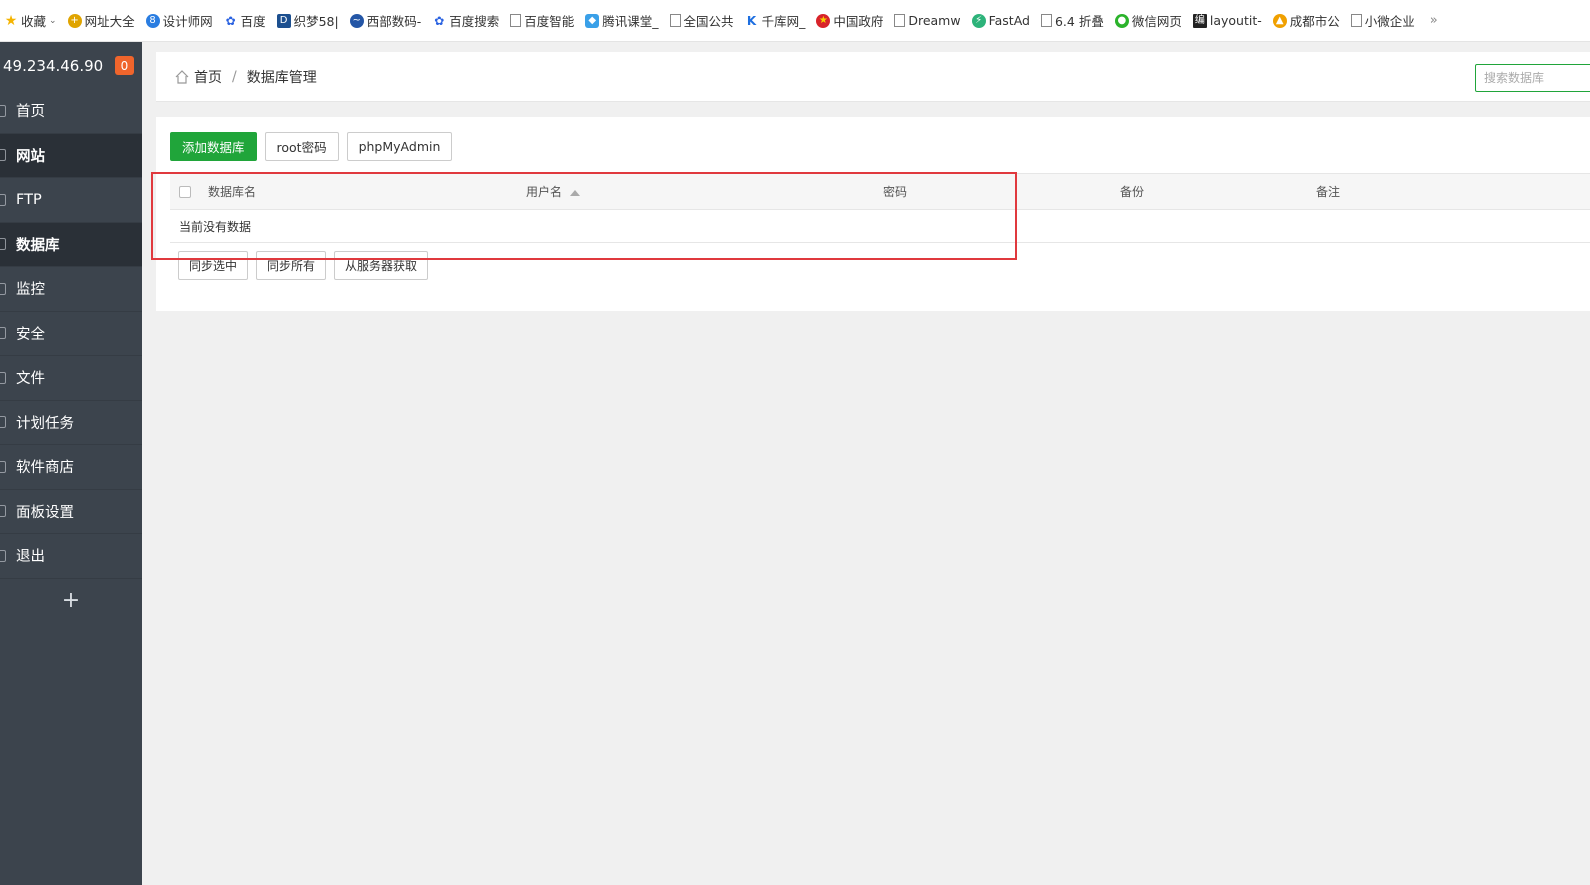  Describe the element at coordinates (356, 20) in the screenshot. I see `west-icon: ~` at that location.